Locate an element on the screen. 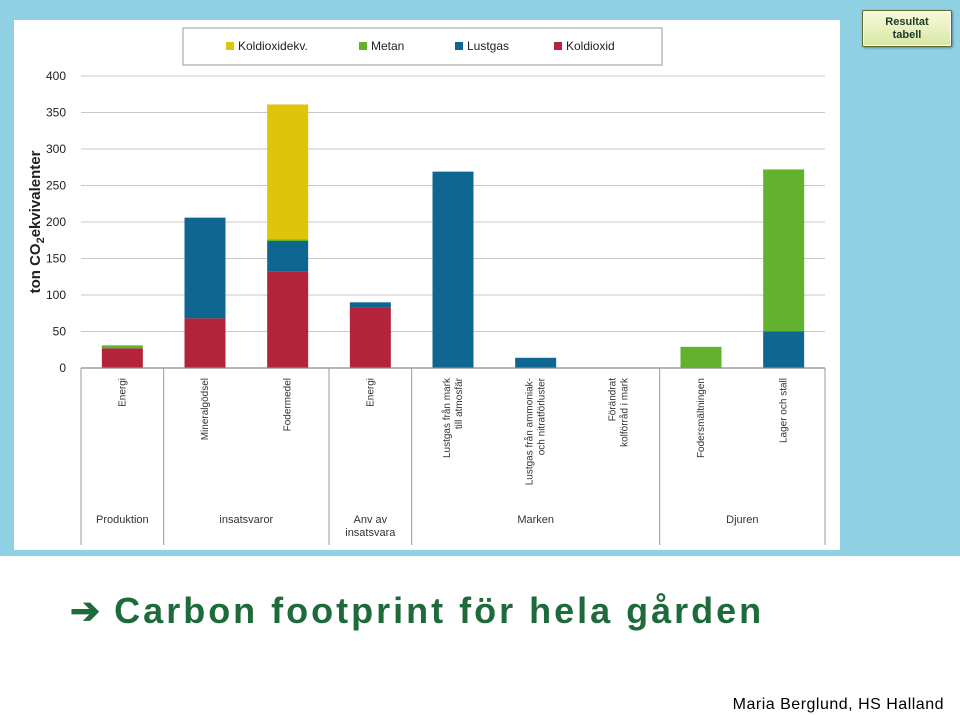 This screenshot has height=715, width=960. x-category-label: Lustgas från mark is located at coordinates (447, 417).